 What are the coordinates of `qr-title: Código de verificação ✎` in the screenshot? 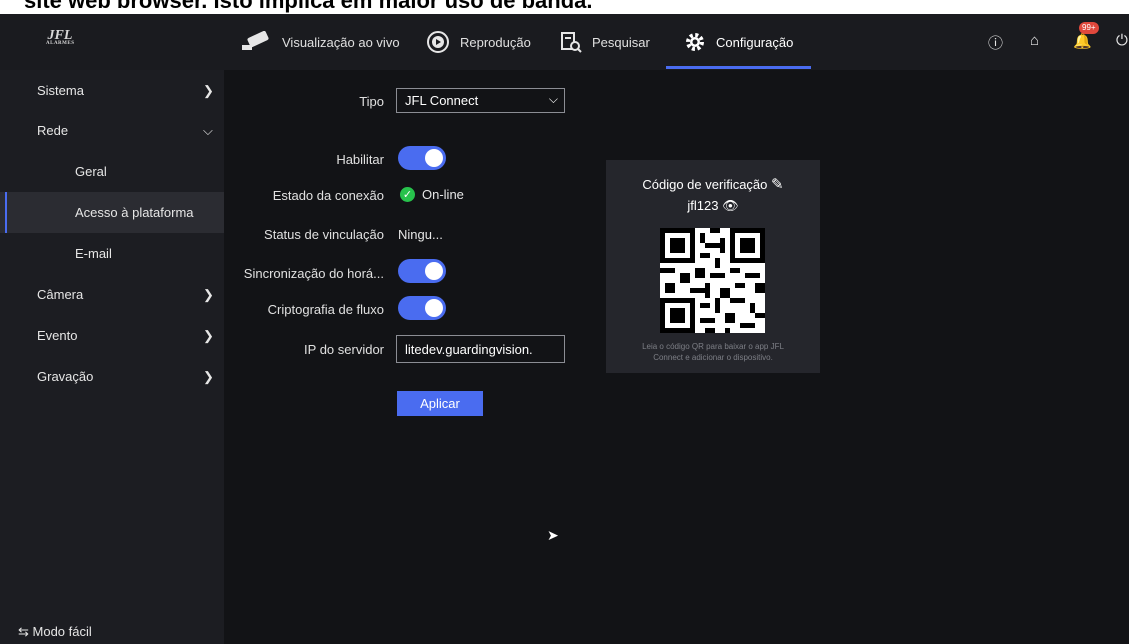 It's located at (713, 184).